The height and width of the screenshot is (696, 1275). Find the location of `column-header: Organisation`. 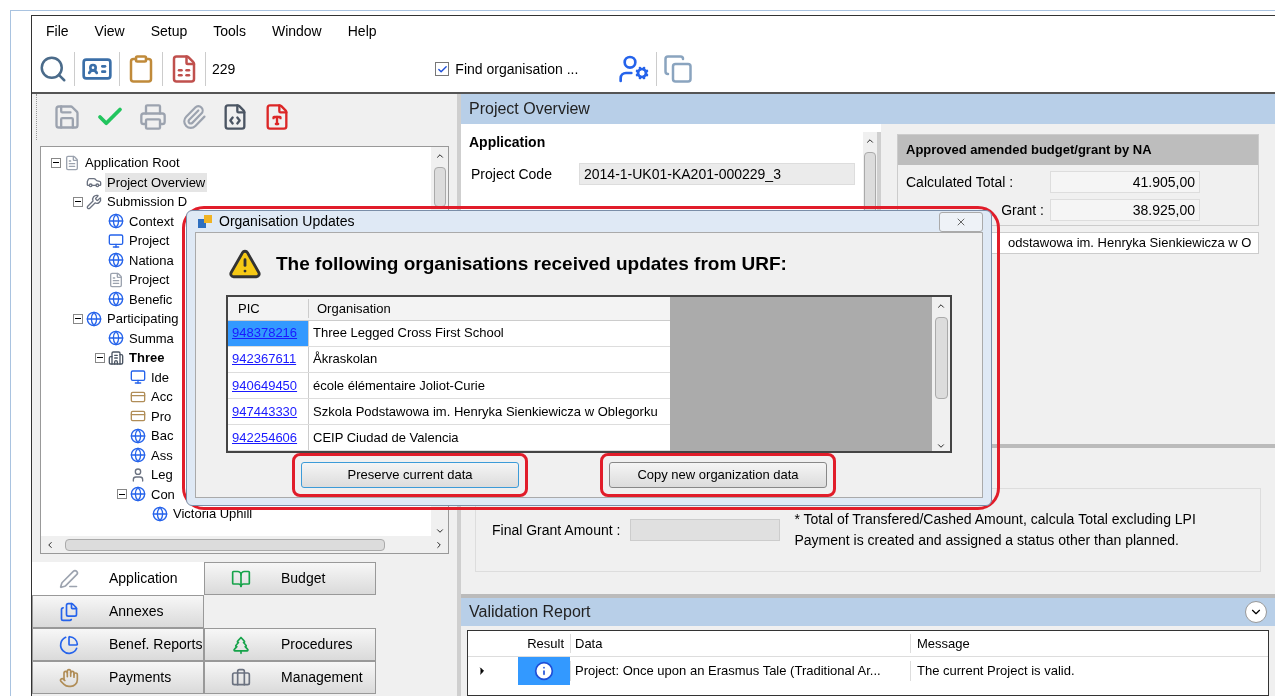

column-header: Organisation is located at coordinates (489, 308).